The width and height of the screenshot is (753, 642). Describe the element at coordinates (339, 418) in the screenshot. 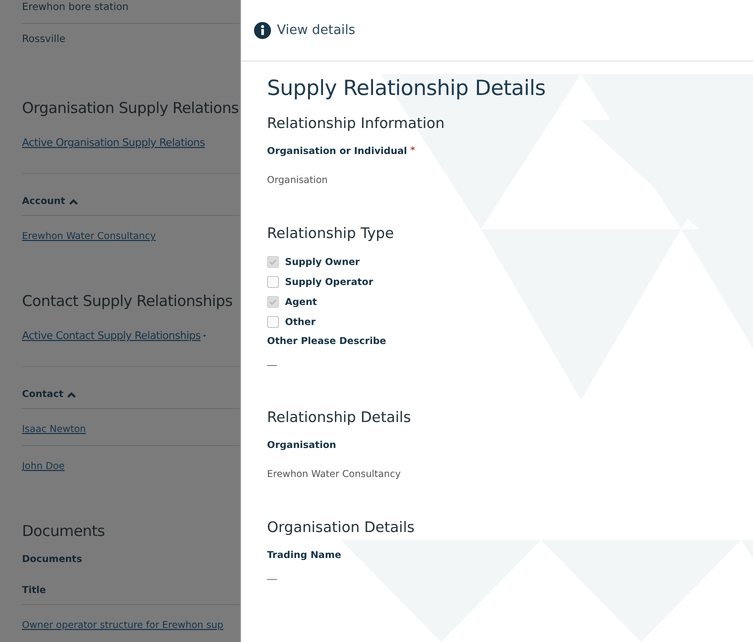

I see `section-heading: Relationship Details` at that location.